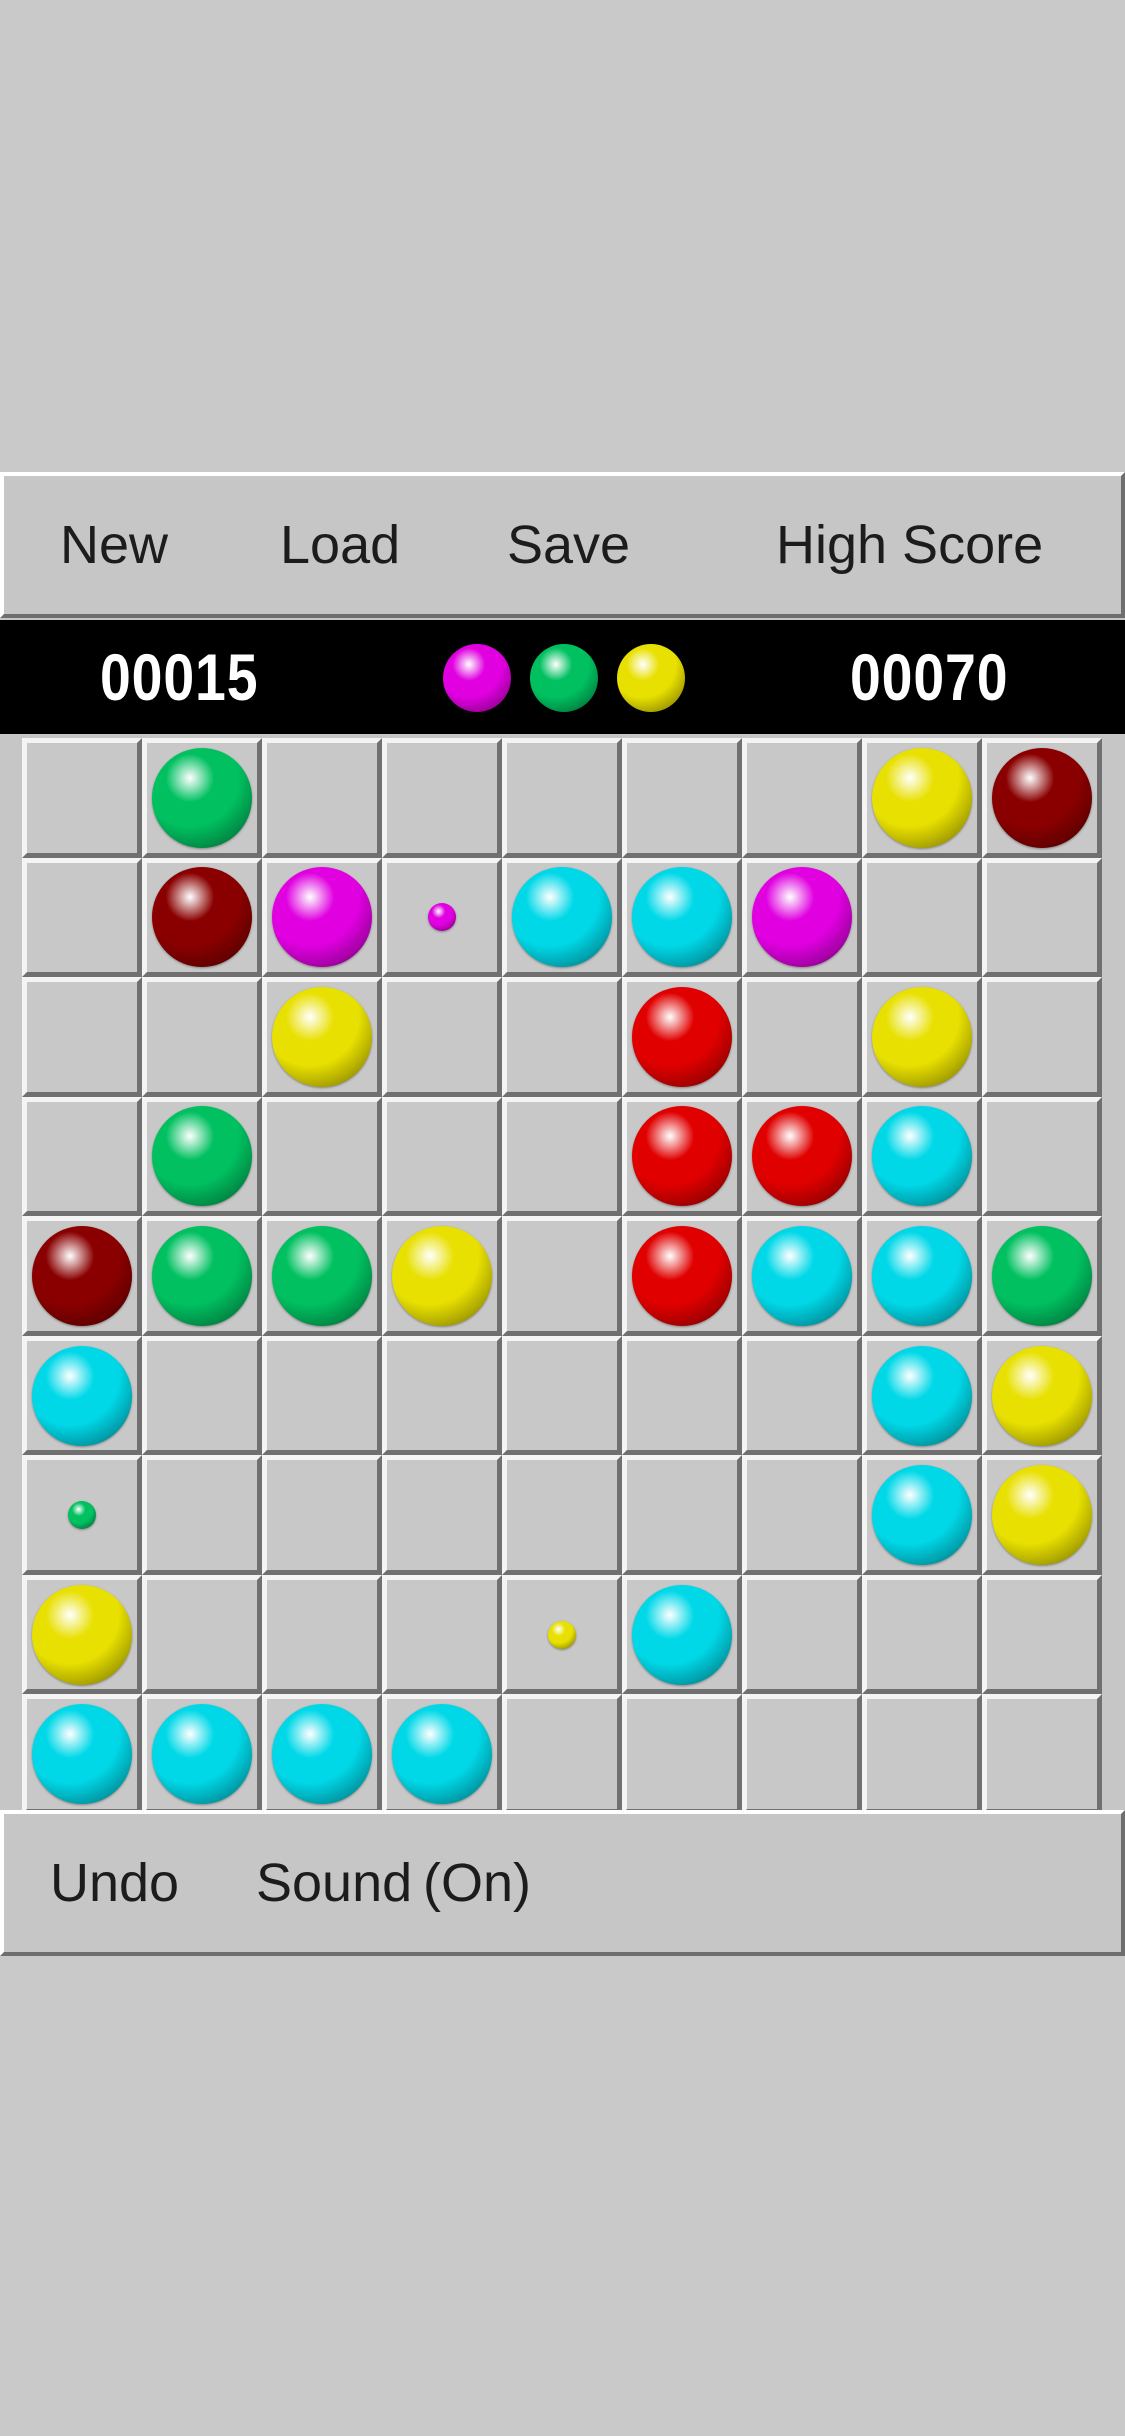 This screenshot has height=2436, width=1125. Describe the element at coordinates (114, 1883) in the screenshot. I see `undo-button: Undo` at that location.